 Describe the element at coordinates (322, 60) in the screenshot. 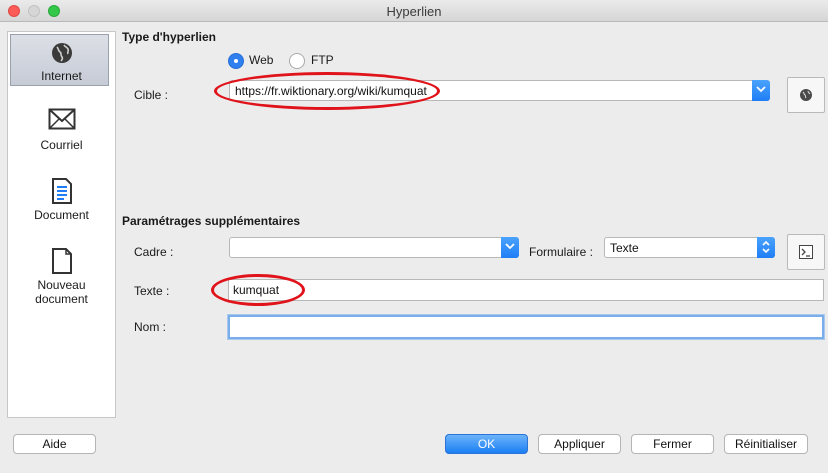

I see `radio-ftp-label: FTP` at that location.